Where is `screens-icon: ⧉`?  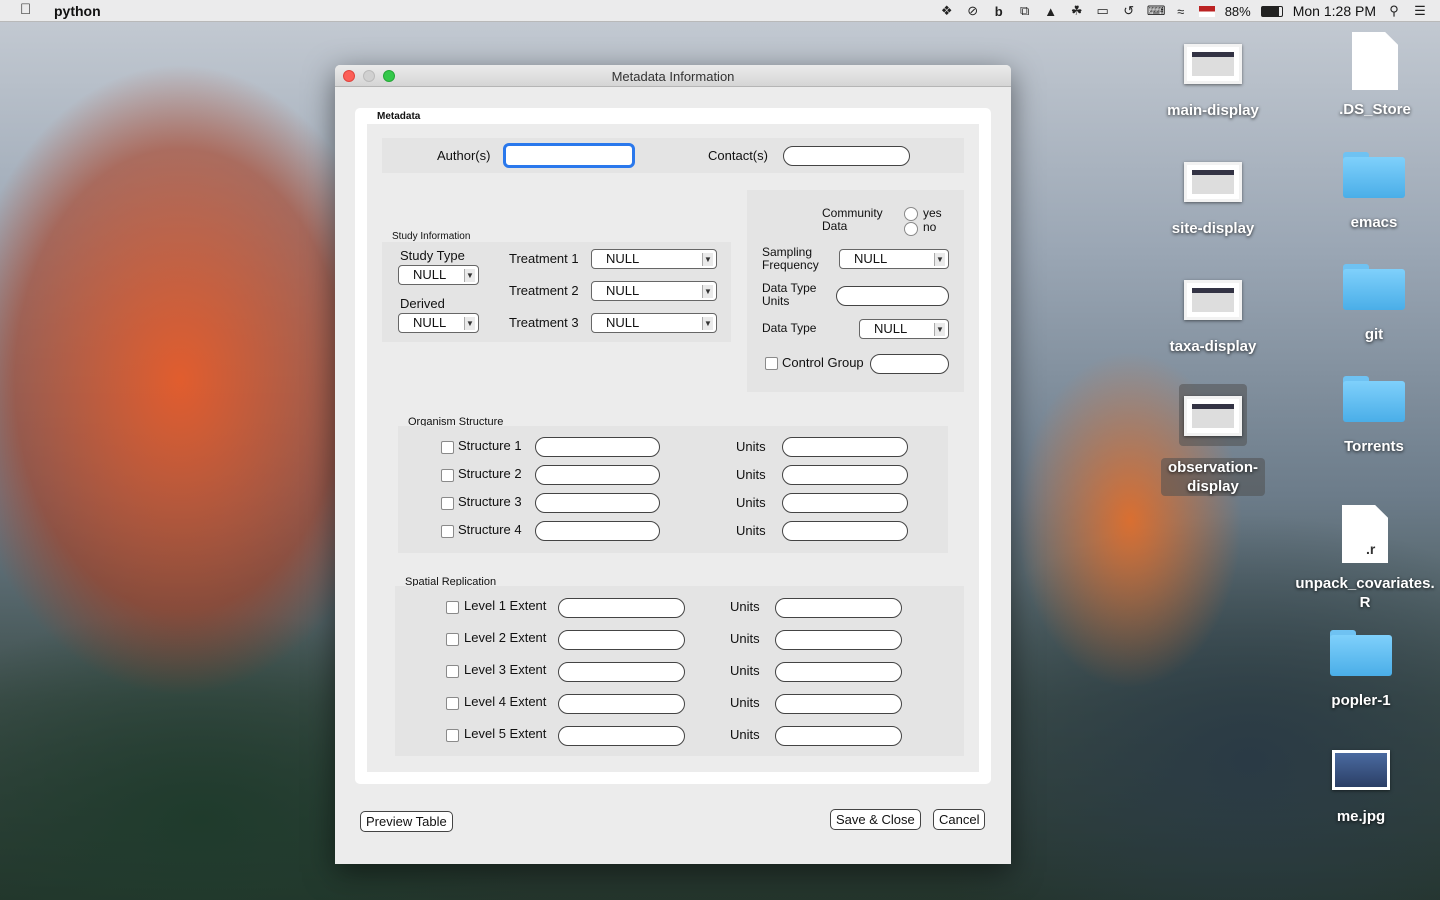
screens-icon: ⧉ is located at coordinates (1025, 11).